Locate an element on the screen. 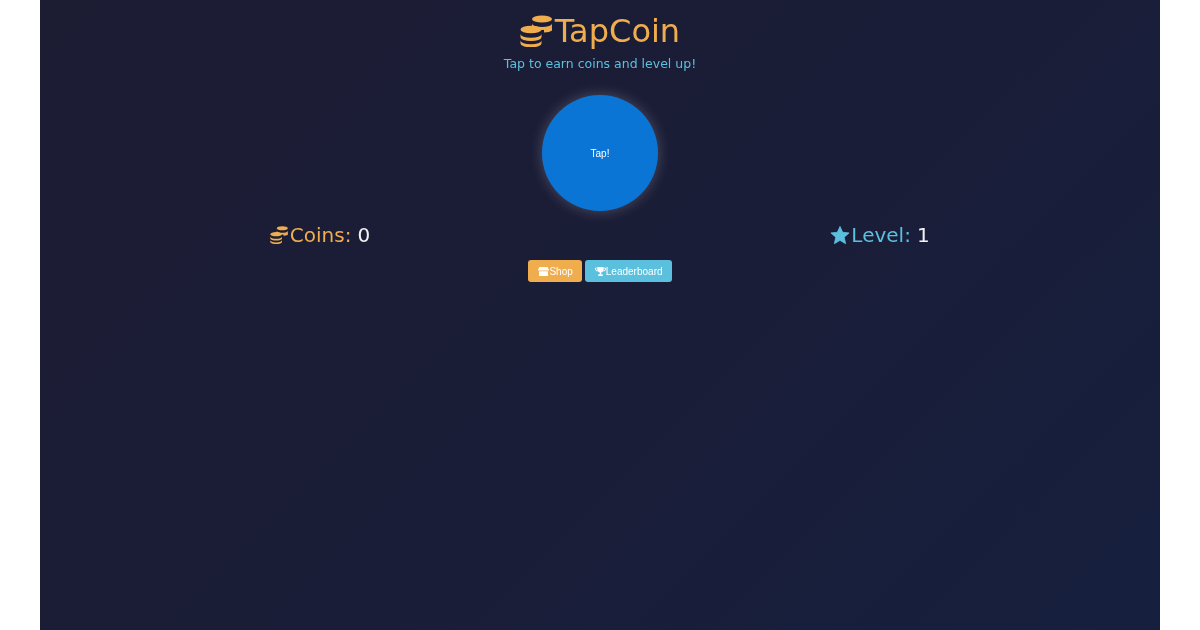 The width and height of the screenshot is (1200, 630). stat-label: Level: is located at coordinates (881, 235).